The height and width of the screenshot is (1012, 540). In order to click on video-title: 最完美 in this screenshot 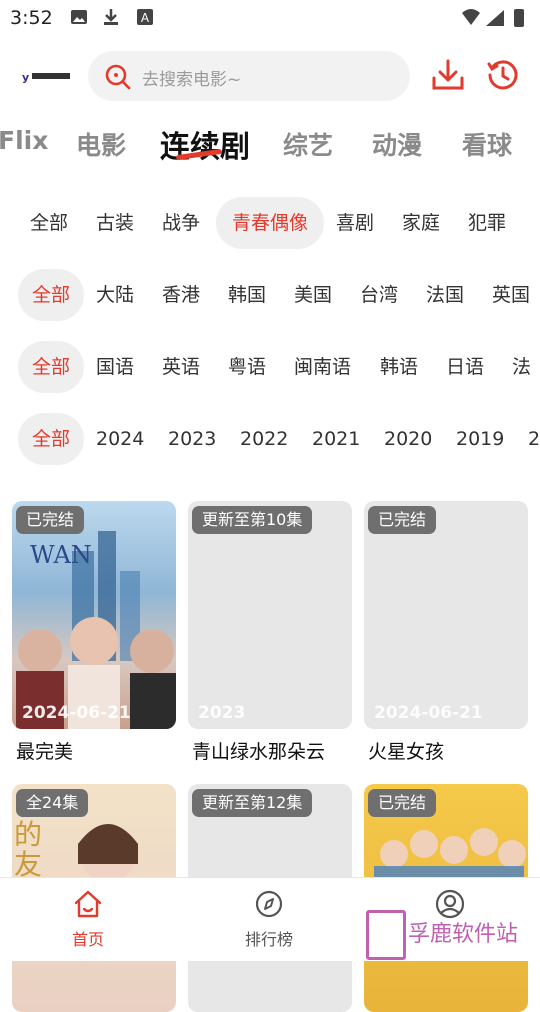, I will do `click(45, 752)`.